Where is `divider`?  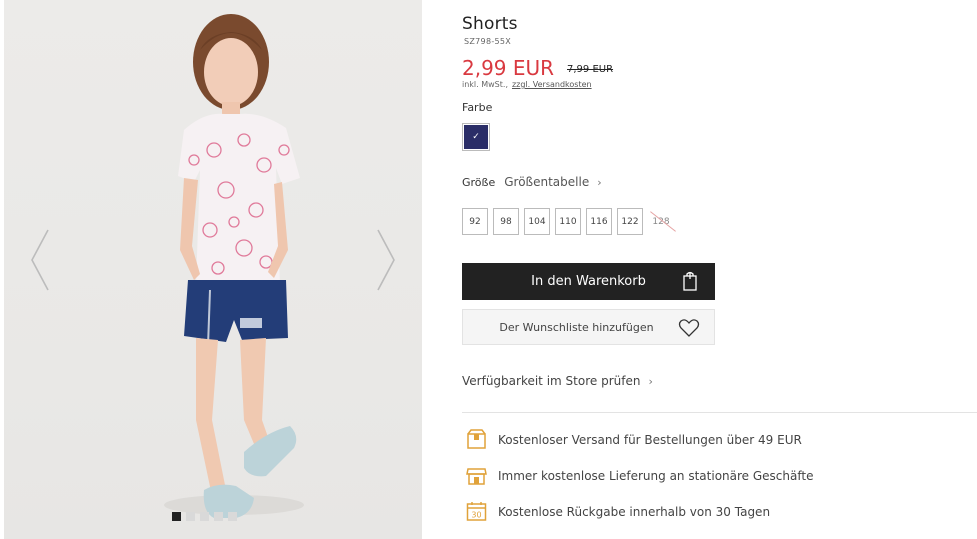 divider is located at coordinates (719, 412).